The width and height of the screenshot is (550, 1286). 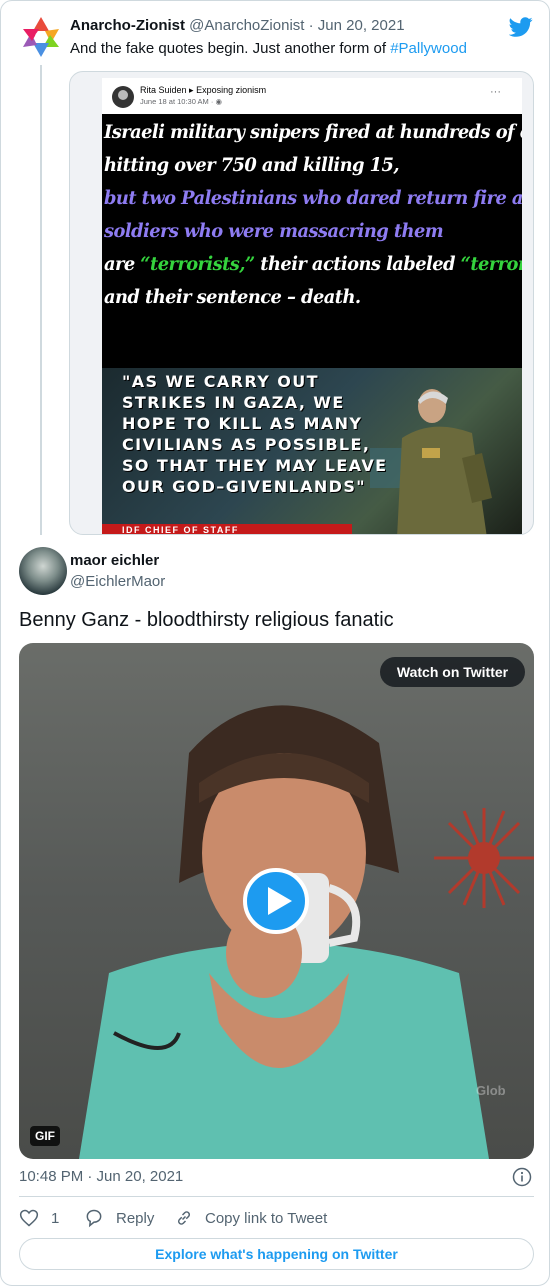 What do you see at coordinates (495, 92) in the screenshot?
I see `more-options-icon: ···` at bounding box center [495, 92].